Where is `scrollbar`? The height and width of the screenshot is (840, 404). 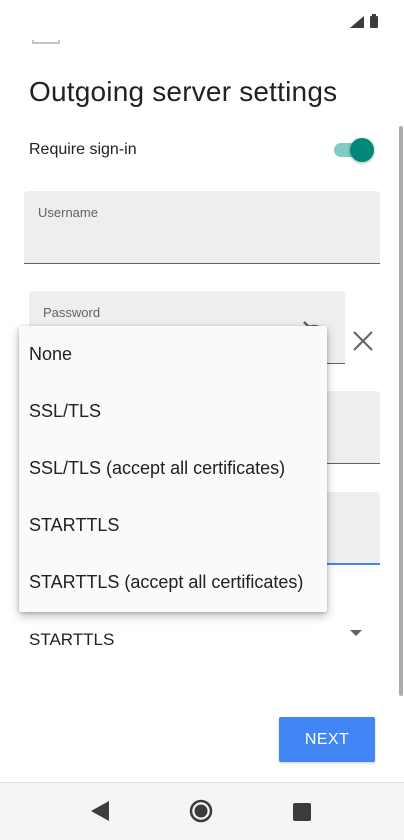 scrollbar is located at coordinates (401, 411).